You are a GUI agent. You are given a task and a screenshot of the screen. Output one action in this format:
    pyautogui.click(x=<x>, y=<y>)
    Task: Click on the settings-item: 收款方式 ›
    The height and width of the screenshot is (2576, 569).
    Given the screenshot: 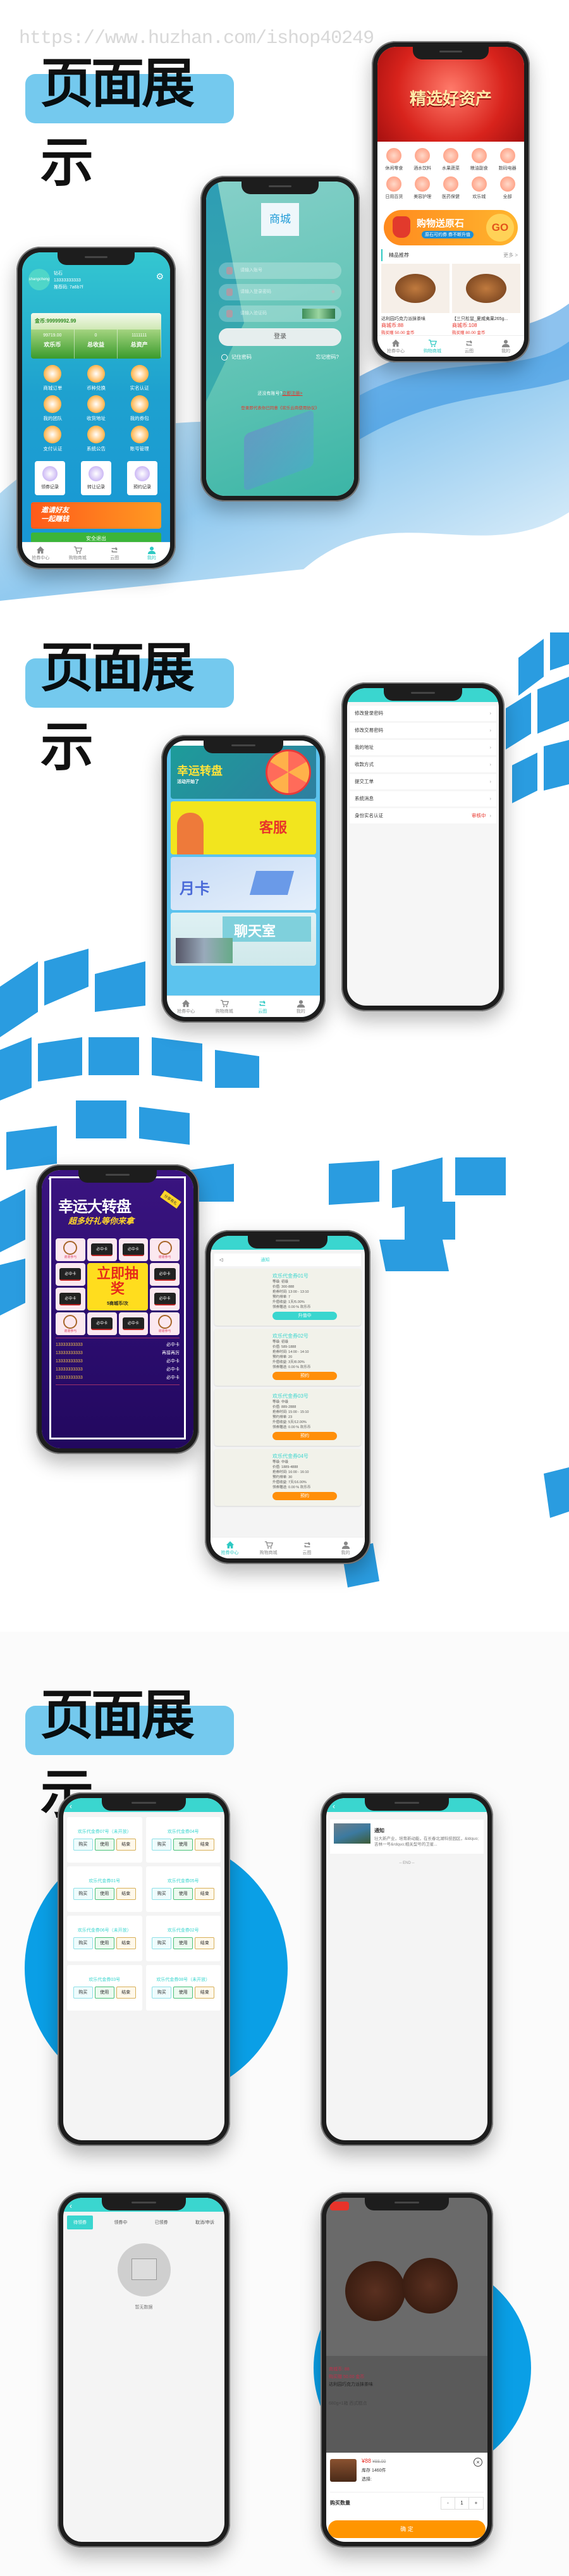 What is the action you would take?
    pyautogui.click(x=423, y=764)
    